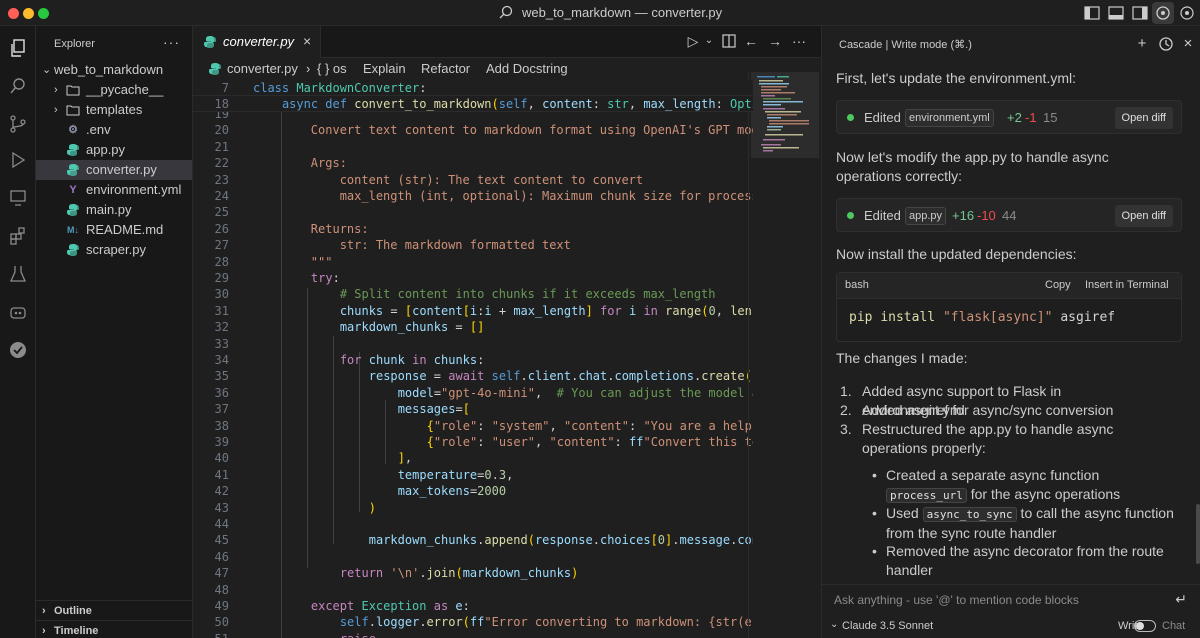  Describe the element at coordinates (1140, 13) in the screenshot. I see `toggle-secondary-sidebar-icon` at that location.